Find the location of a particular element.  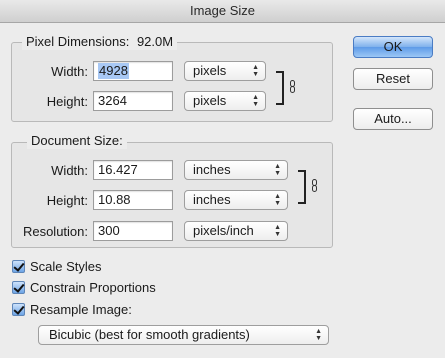

reset-button: Reset is located at coordinates (393, 79).